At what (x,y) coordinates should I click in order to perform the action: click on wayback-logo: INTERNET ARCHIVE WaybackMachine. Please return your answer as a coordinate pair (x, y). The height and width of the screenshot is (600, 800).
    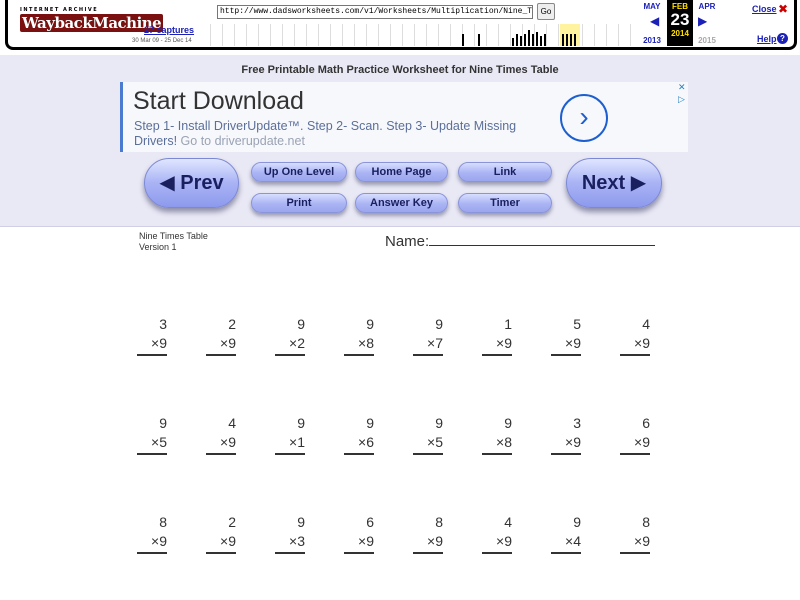
    Looking at the image, I should click on (92, 22).